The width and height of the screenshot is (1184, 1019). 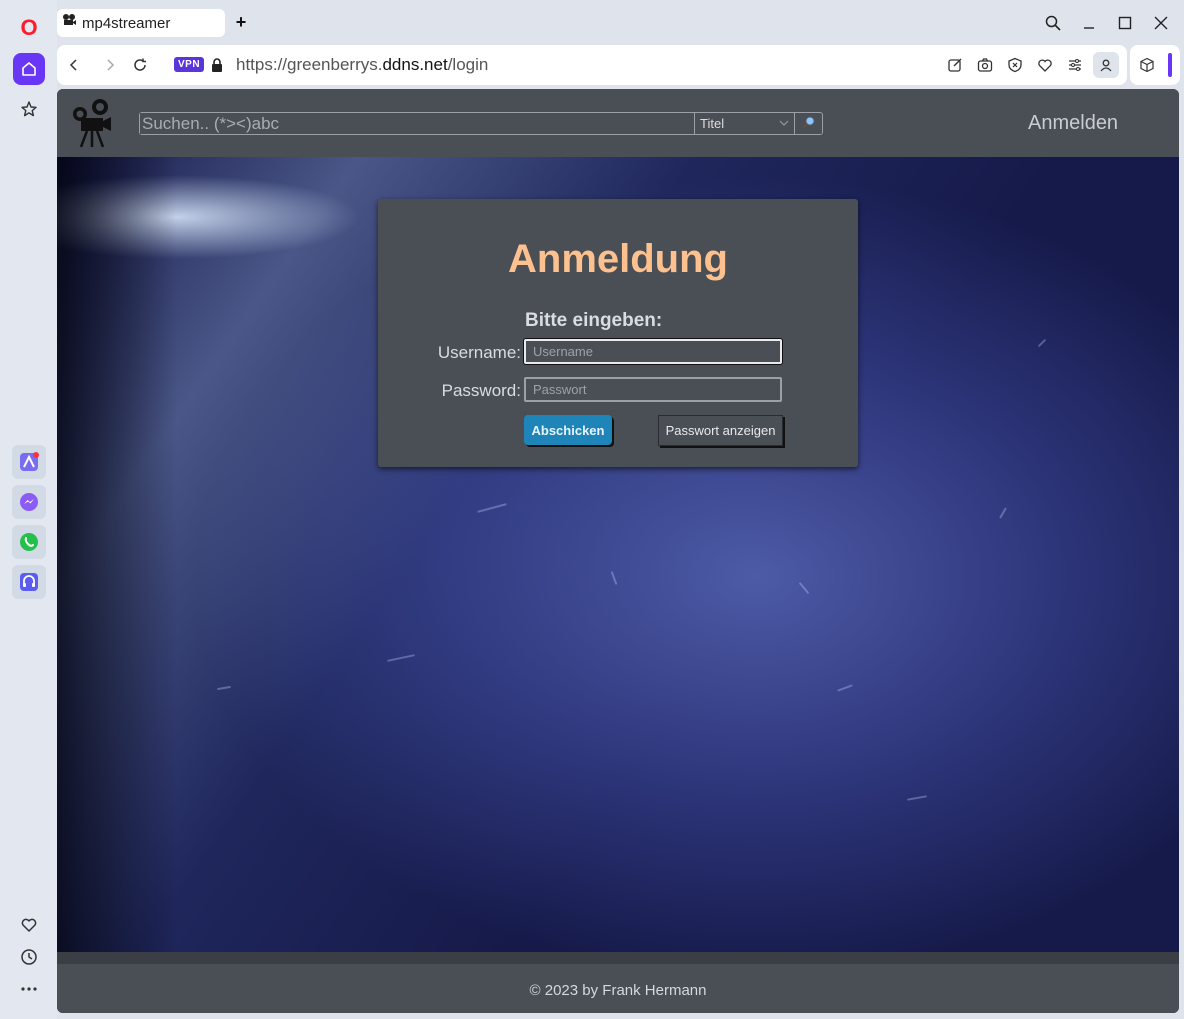 I want to click on film-projector-icon, so click(x=69, y=23).